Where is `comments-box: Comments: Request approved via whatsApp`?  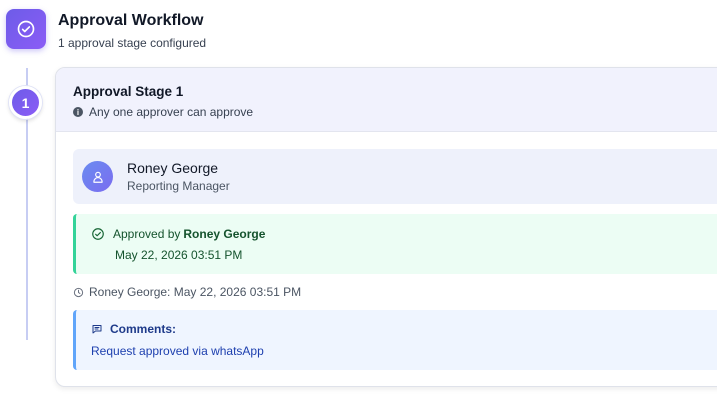 comments-box: Comments: Request approved via whatsApp is located at coordinates (395, 340).